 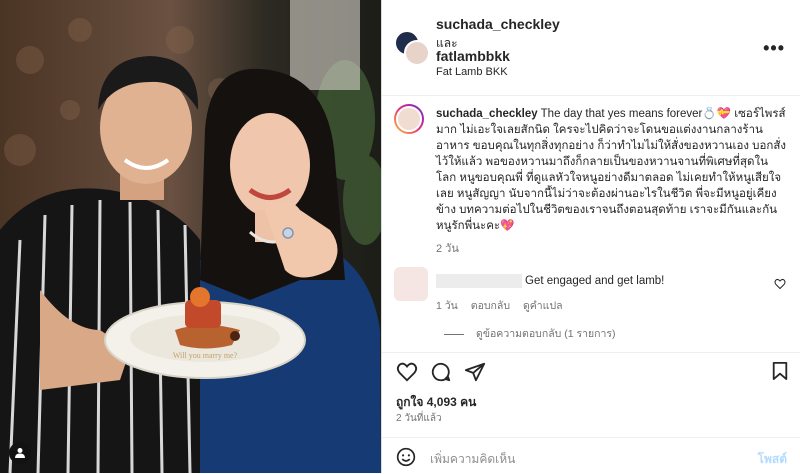 I want to click on commenter-avatar, so click(x=411, y=284).